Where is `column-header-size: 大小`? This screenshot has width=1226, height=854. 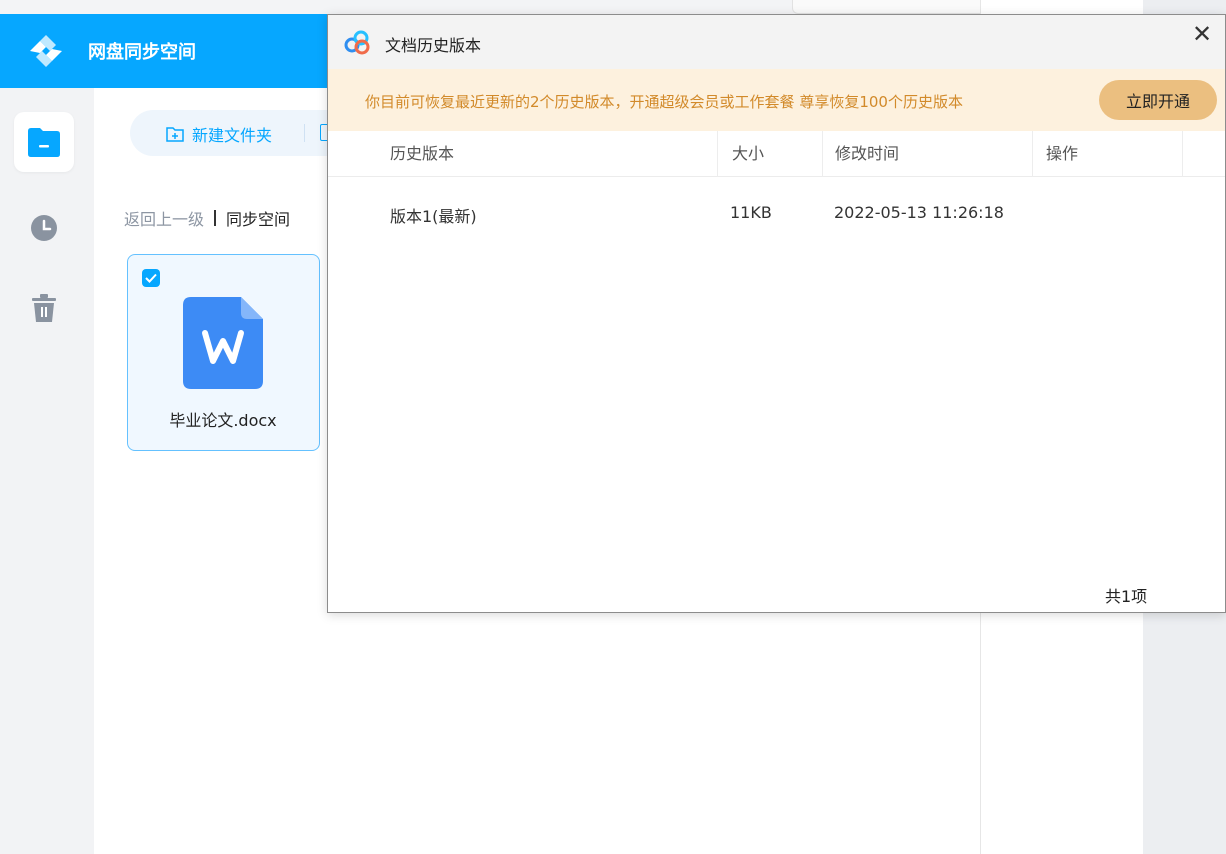
column-header-size: 大小 is located at coordinates (748, 153).